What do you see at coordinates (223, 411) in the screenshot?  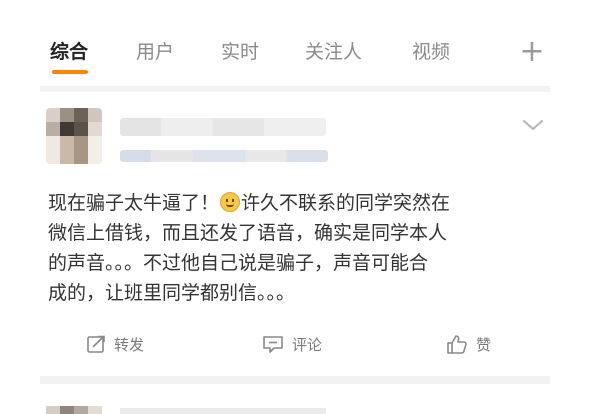 I see `next-post-blurred-username` at bounding box center [223, 411].